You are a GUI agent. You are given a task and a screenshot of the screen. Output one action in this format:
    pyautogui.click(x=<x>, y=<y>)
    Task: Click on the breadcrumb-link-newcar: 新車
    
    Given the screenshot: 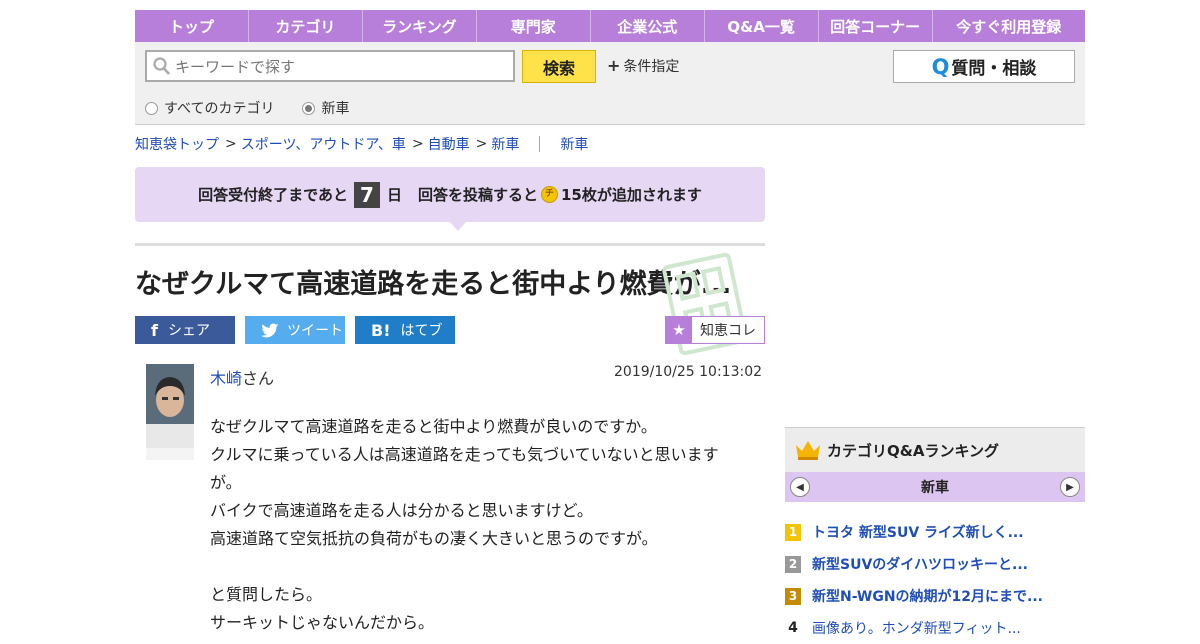 What is the action you would take?
    pyautogui.click(x=505, y=144)
    